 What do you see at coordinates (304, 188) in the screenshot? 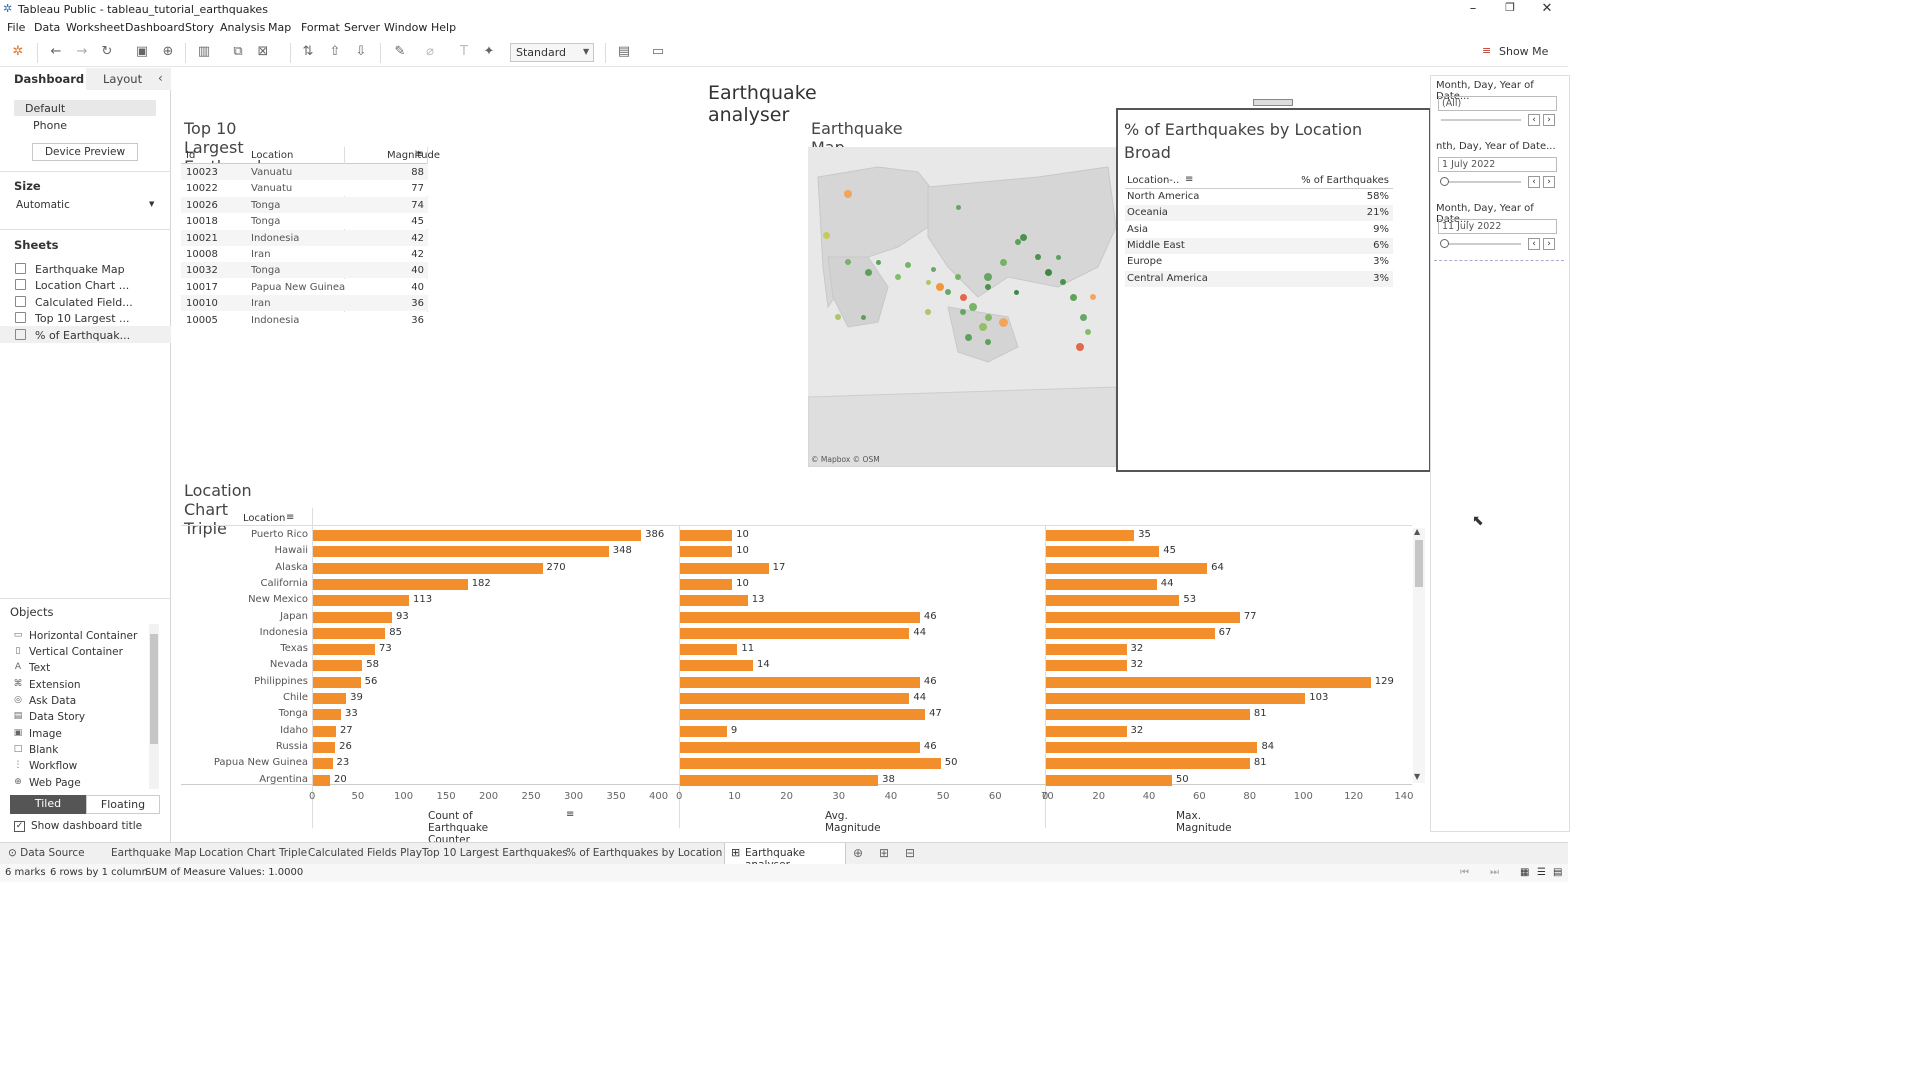
I see `table-row: 10022 Vanuatu 77` at bounding box center [304, 188].